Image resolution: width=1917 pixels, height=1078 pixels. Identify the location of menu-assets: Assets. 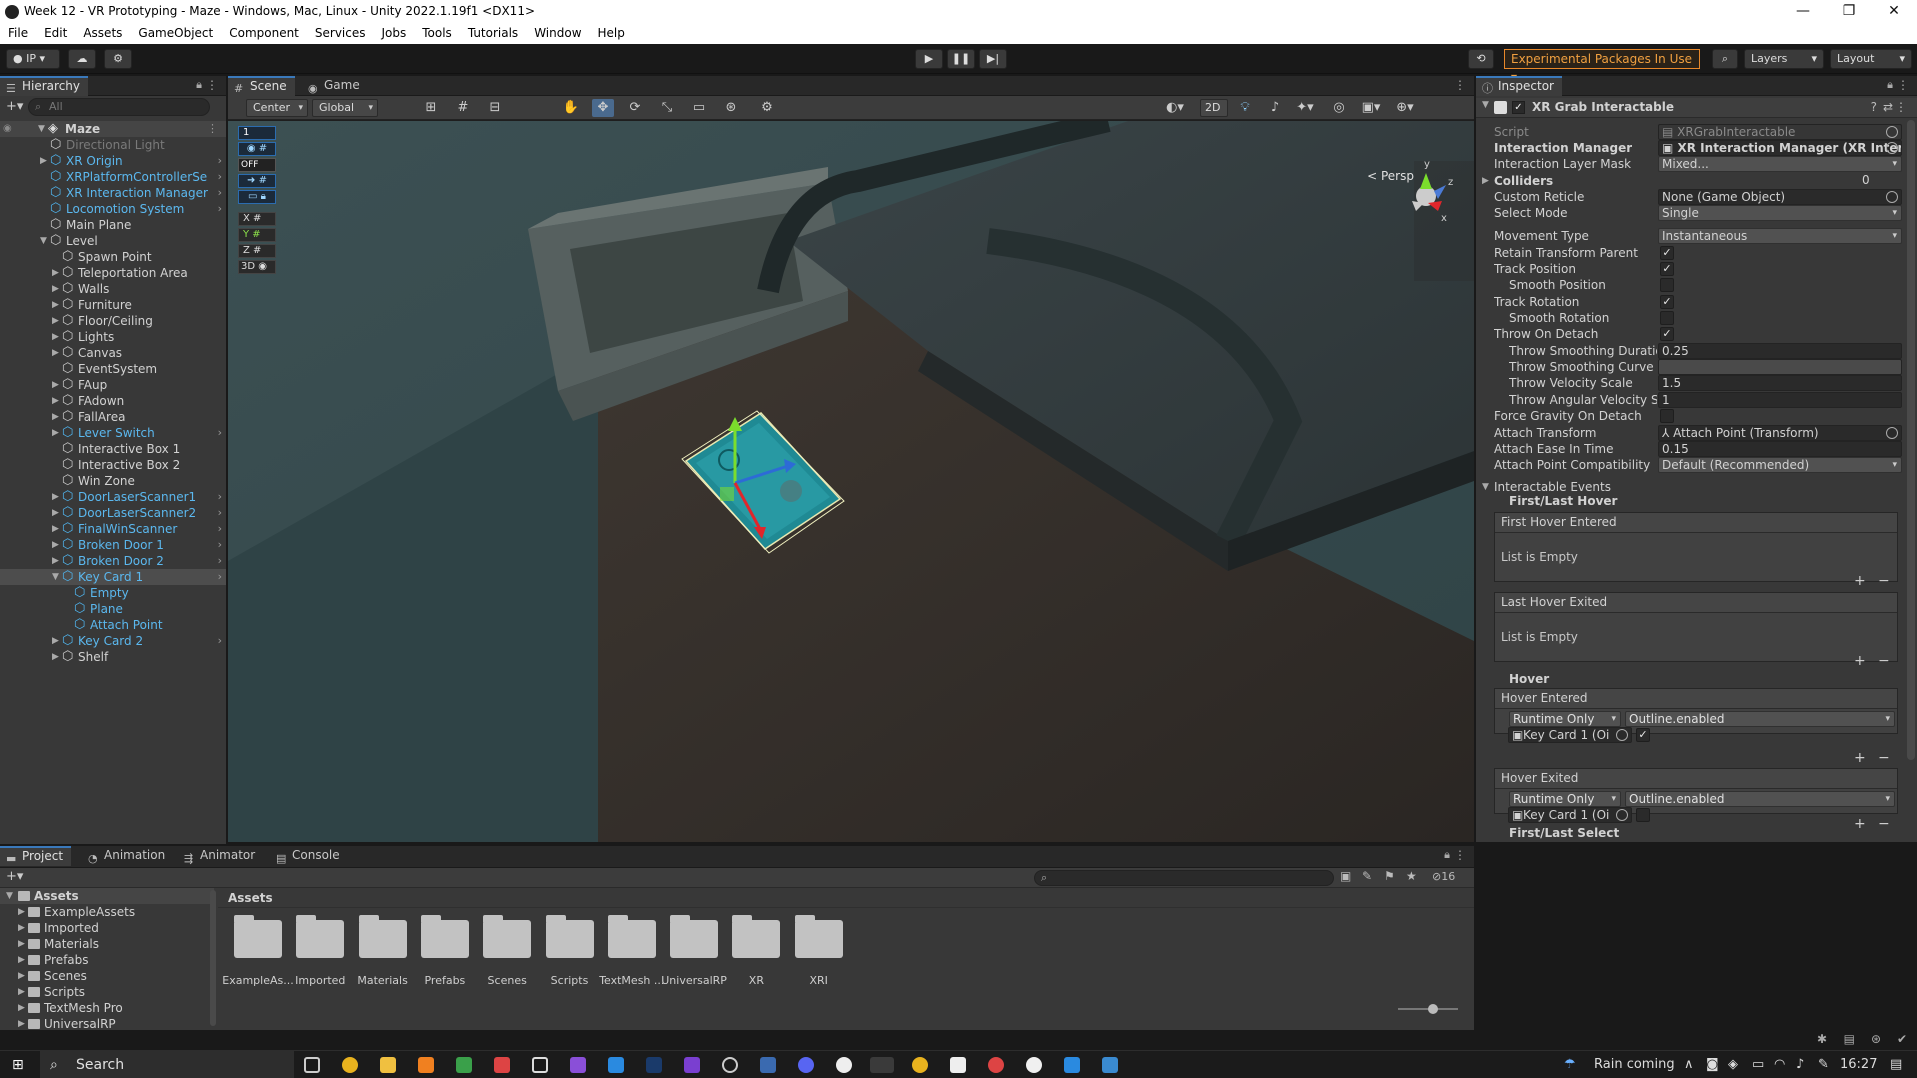
(102, 32).